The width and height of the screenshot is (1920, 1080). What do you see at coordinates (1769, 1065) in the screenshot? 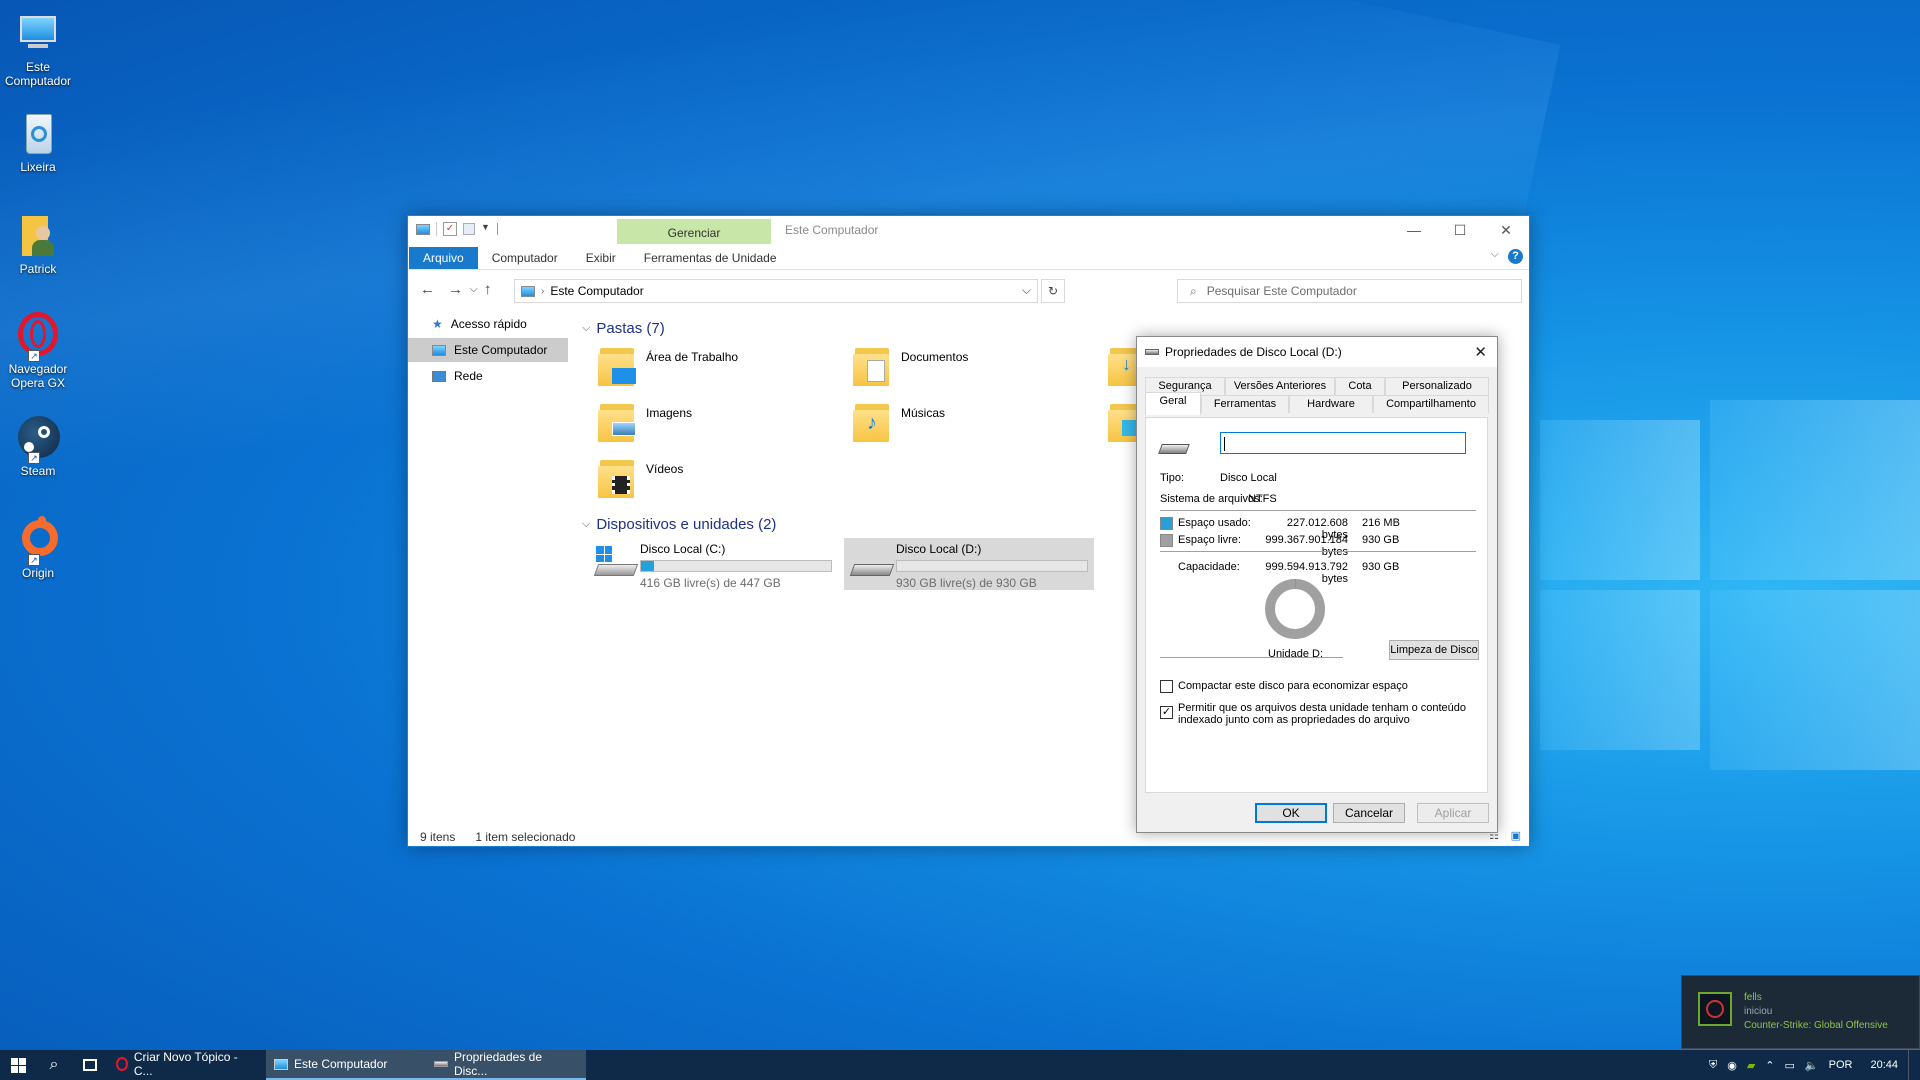
I see `show-hidden-icons-icon: ⌃` at bounding box center [1769, 1065].